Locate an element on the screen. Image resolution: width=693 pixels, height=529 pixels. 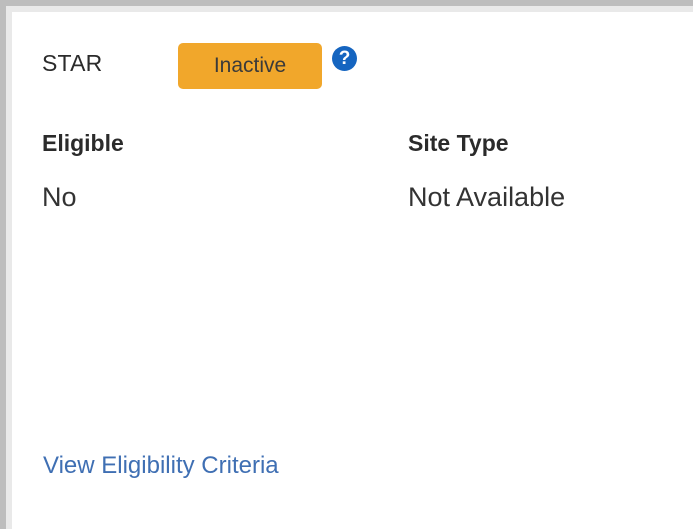
status-badge: Inactive is located at coordinates (250, 66).